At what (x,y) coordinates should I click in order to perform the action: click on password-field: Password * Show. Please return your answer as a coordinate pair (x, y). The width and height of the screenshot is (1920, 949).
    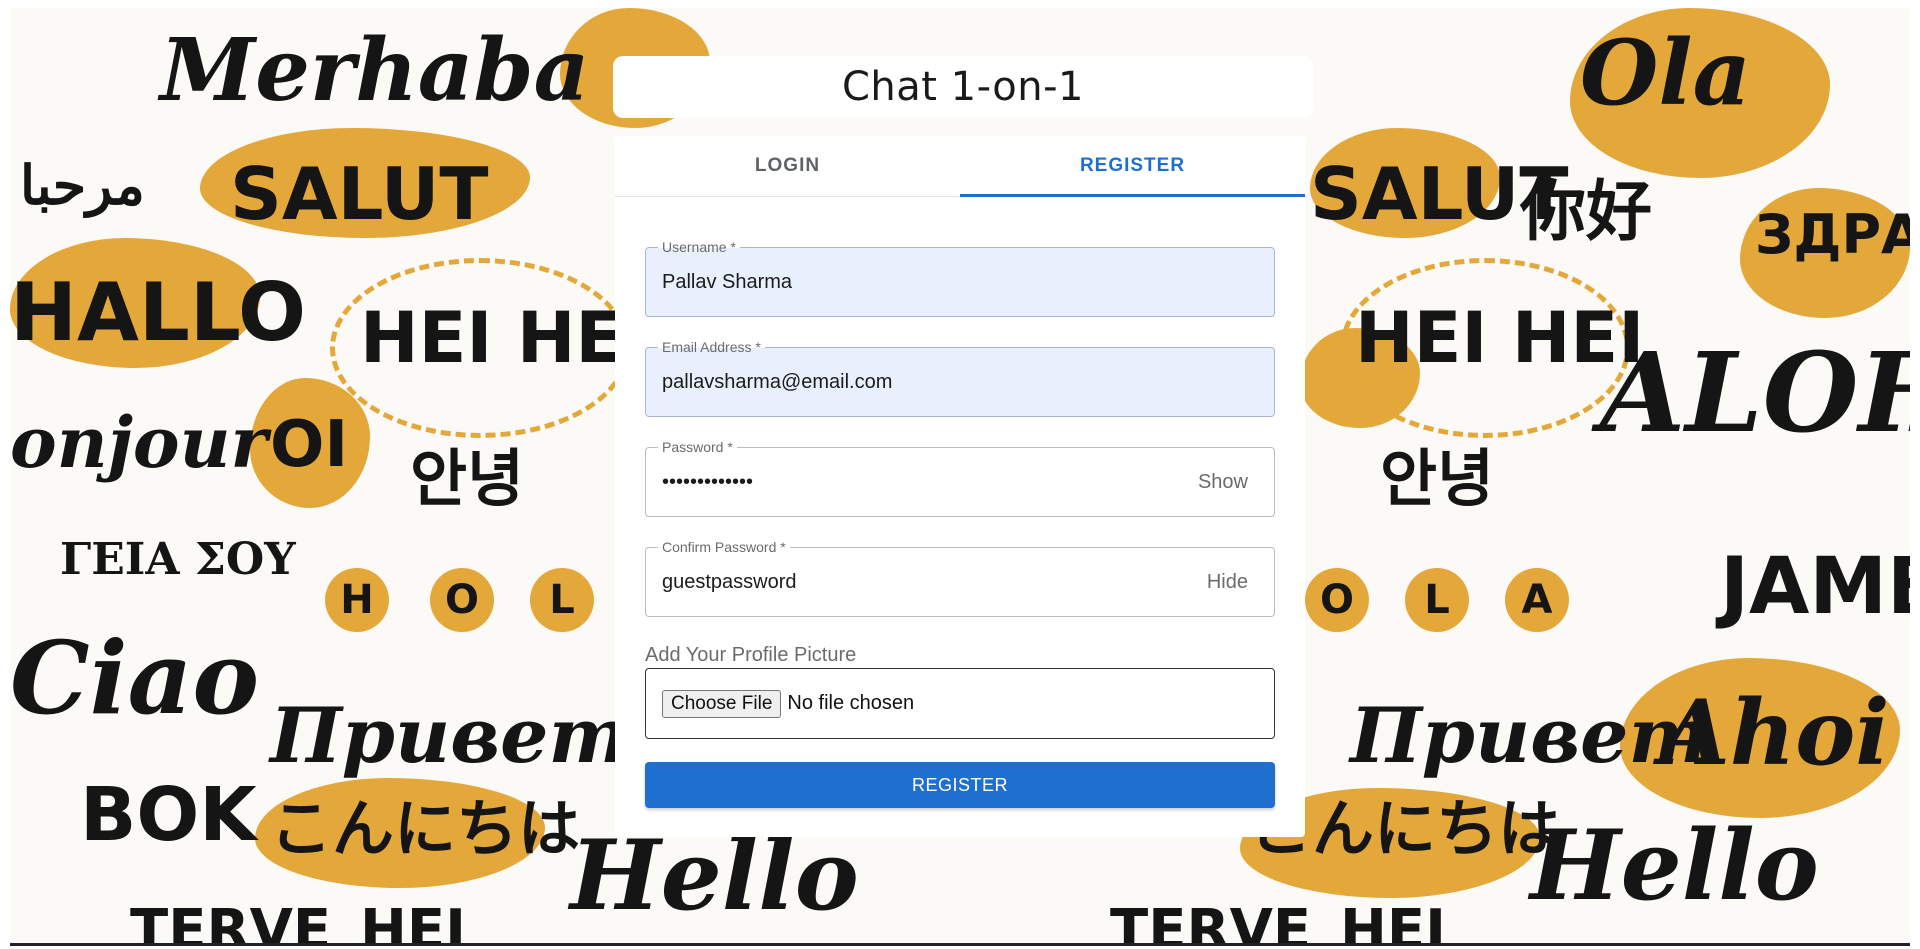
    Looking at the image, I should click on (960, 478).